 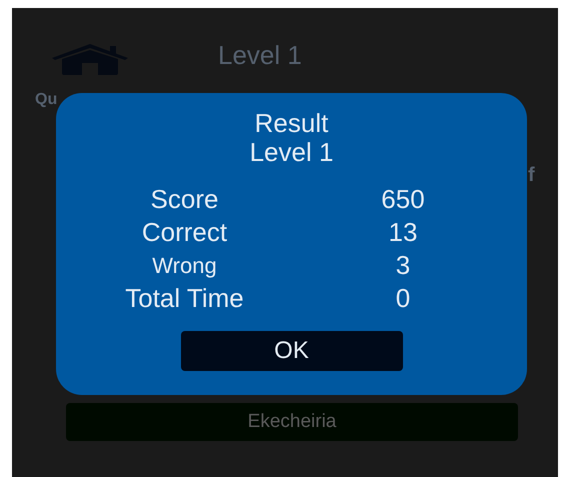 I want to click on stat-value: 650, so click(x=403, y=199).